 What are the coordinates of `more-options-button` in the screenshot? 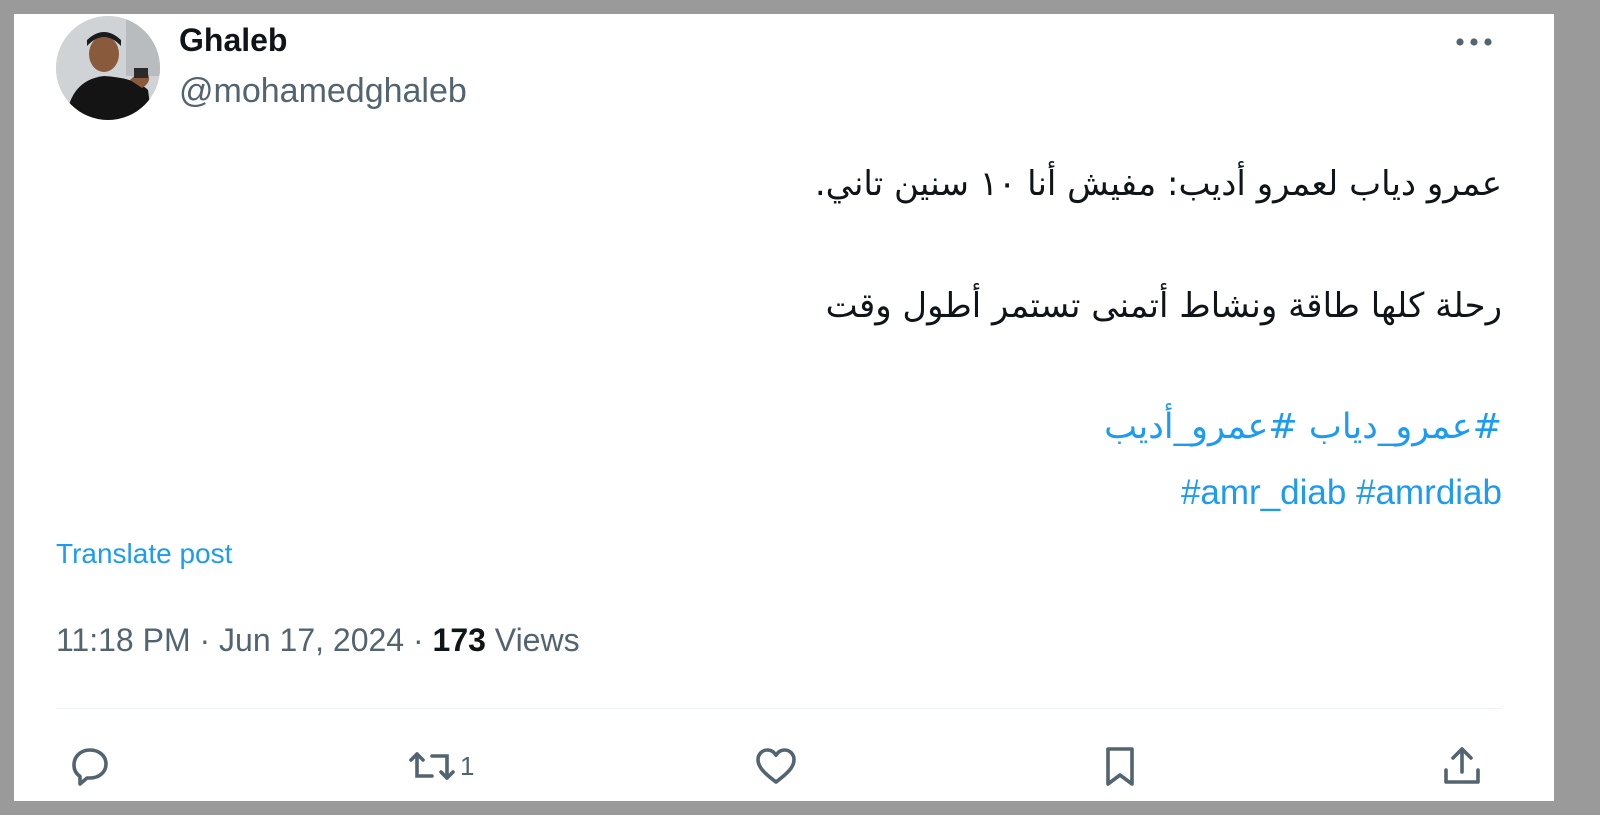 It's located at (1474, 42).